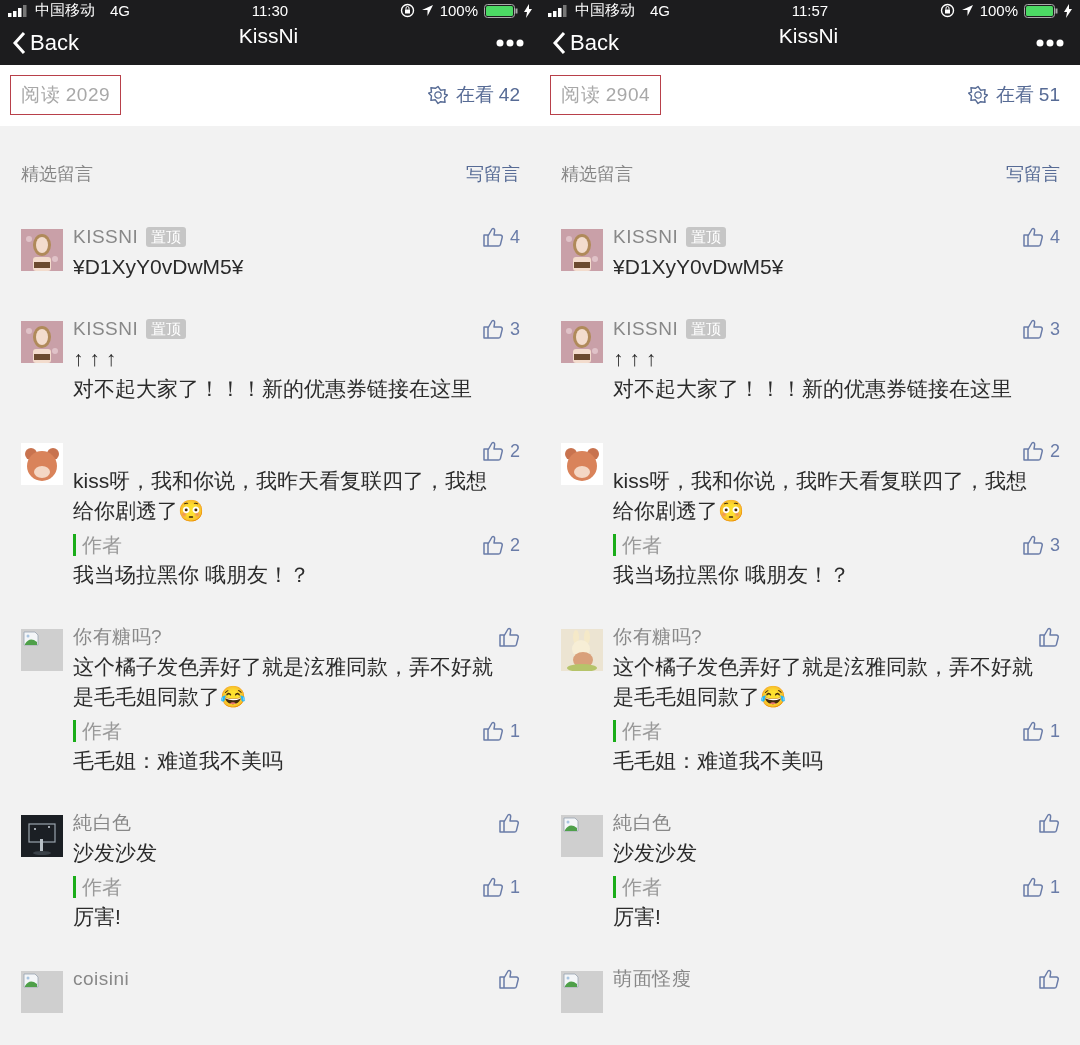  Describe the element at coordinates (810, 10) in the screenshot. I see `status-time: 11:57` at that location.